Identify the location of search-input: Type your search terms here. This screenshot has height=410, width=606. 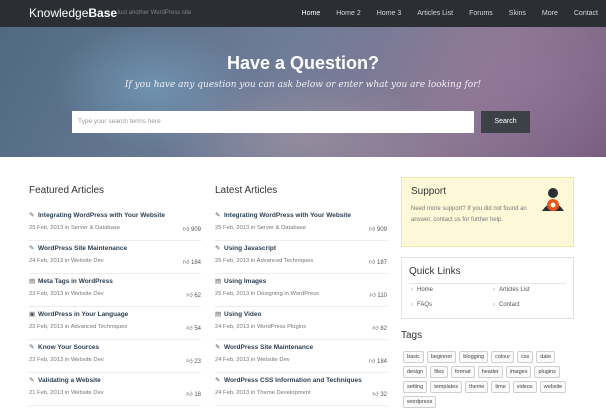
(273, 122).